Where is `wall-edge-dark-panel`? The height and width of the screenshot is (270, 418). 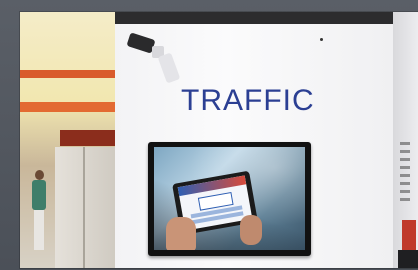 wall-edge-dark-panel is located at coordinates (408, 259).